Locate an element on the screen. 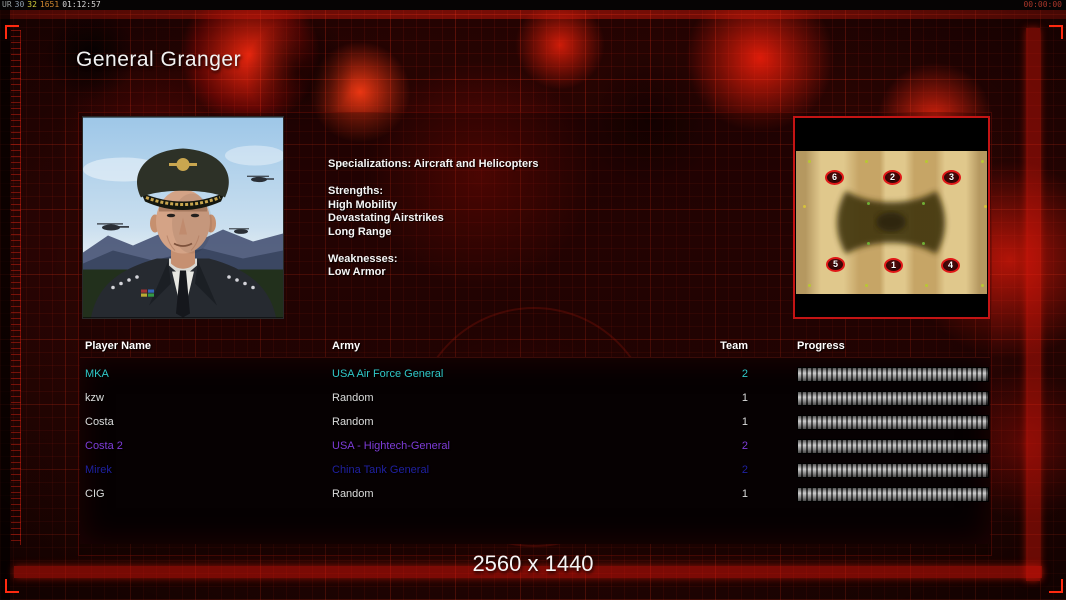 The height and width of the screenshot is (600, 1066). left-edge-shade is located at coordinates (5, 305).